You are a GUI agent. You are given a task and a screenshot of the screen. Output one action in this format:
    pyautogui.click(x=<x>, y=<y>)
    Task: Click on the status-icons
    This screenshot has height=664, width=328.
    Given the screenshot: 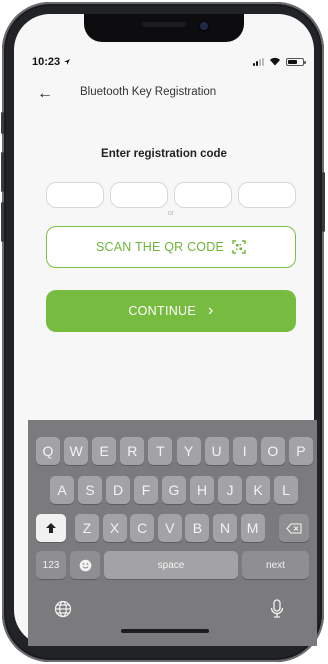 What is the action you would take?
    pyautogui.click(x=279, y=61)
    